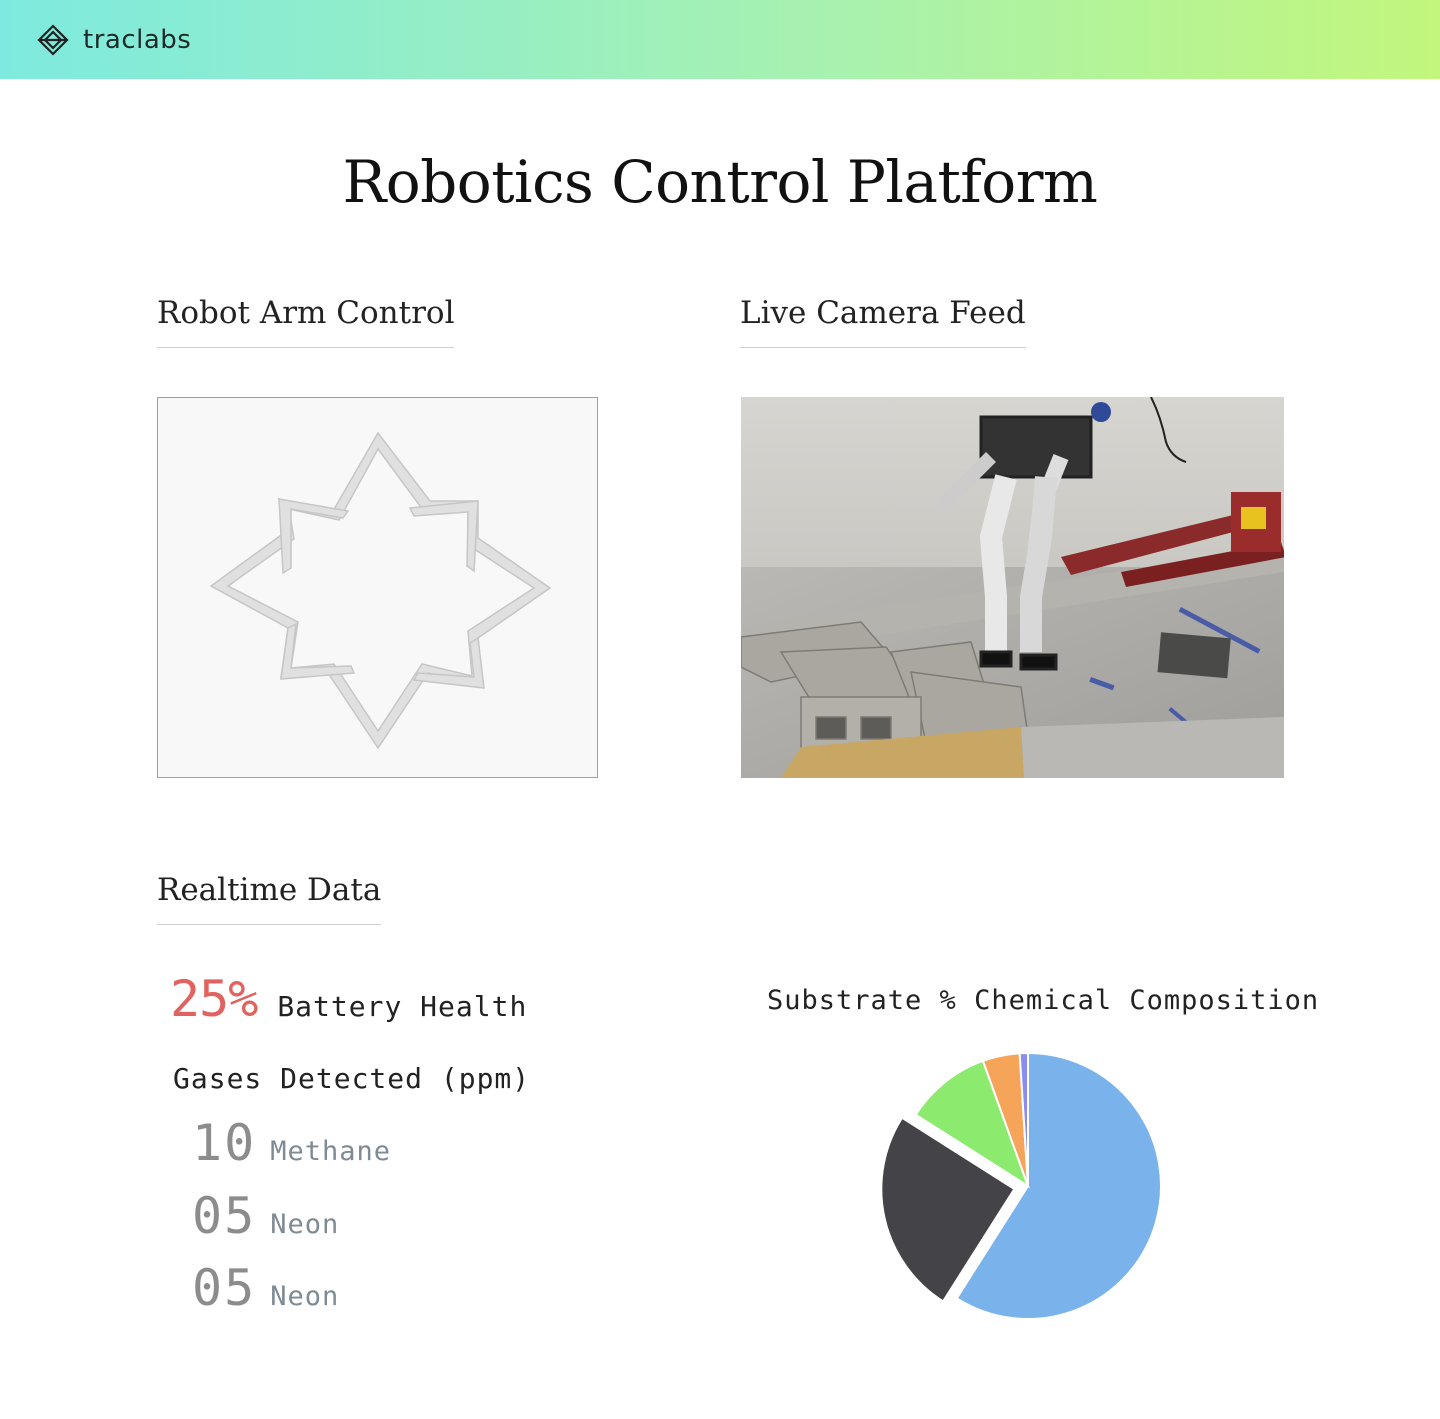 This screenshot has width=1440, height=1419. I want to click on battery-health-value: 25%, so click(214, 999).